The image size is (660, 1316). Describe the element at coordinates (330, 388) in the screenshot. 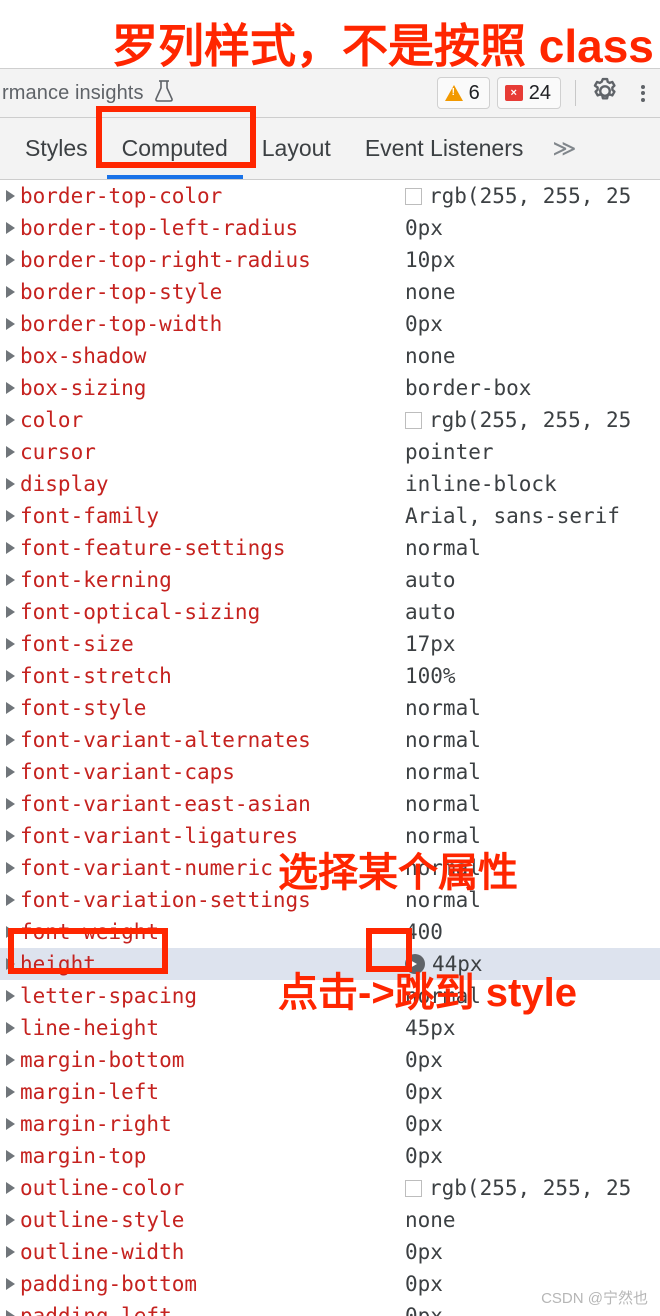

I see `computed-property-row: box-sizing border-box` at that location.